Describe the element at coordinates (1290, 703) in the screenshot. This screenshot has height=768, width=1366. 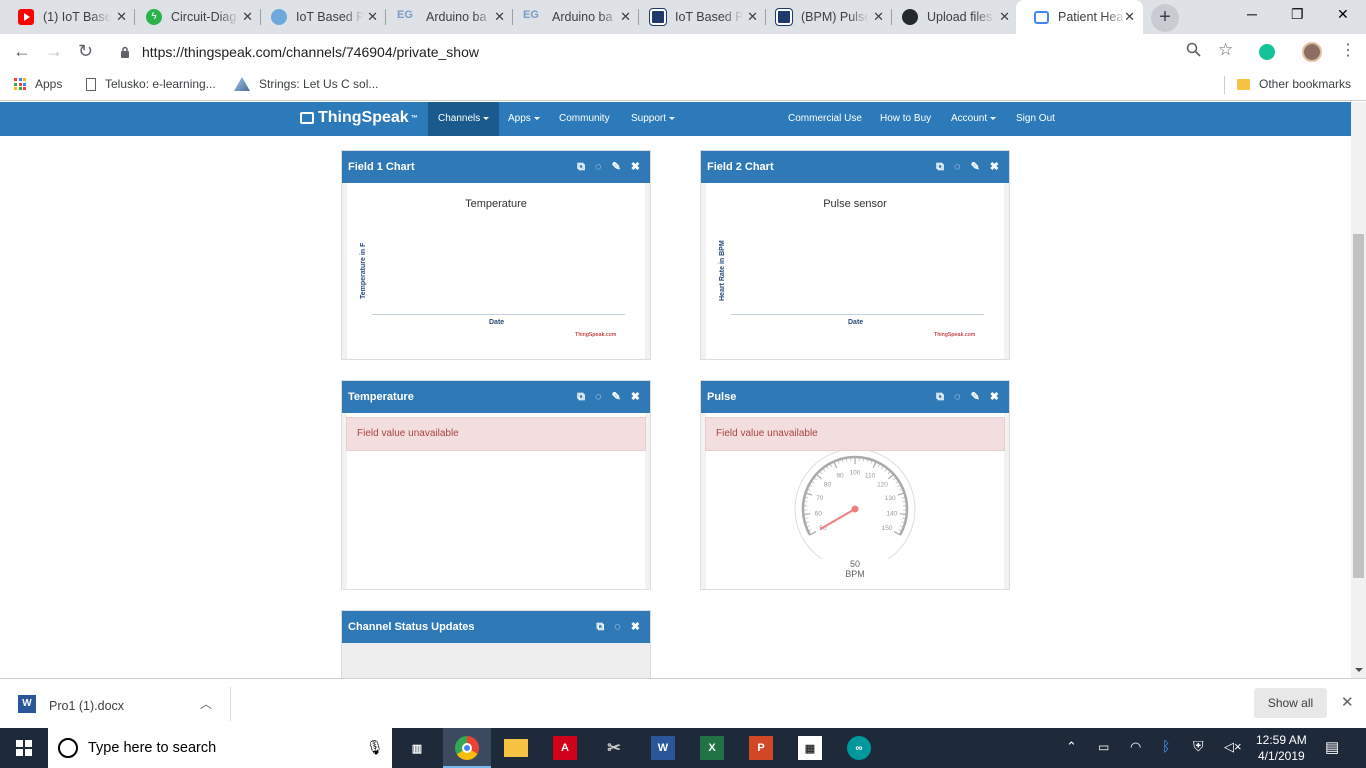
I see `show-all-button: Show all` at that location.